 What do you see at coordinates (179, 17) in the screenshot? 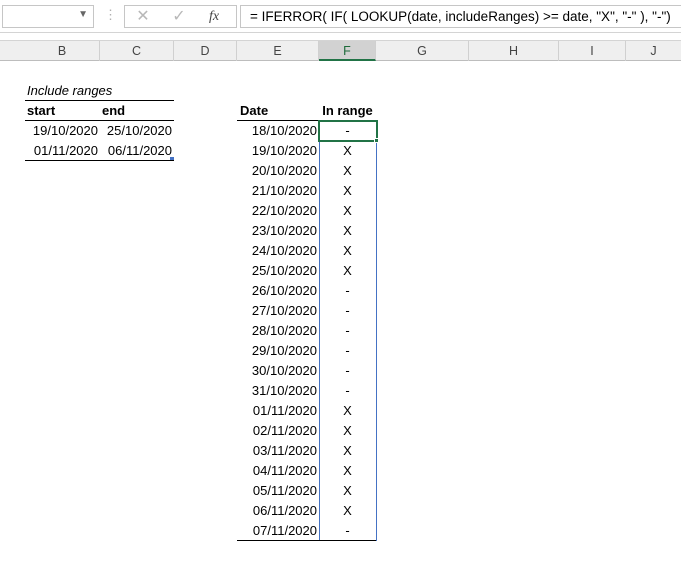
I see `enter-icon: ✓` at bounding box center [179, 17].